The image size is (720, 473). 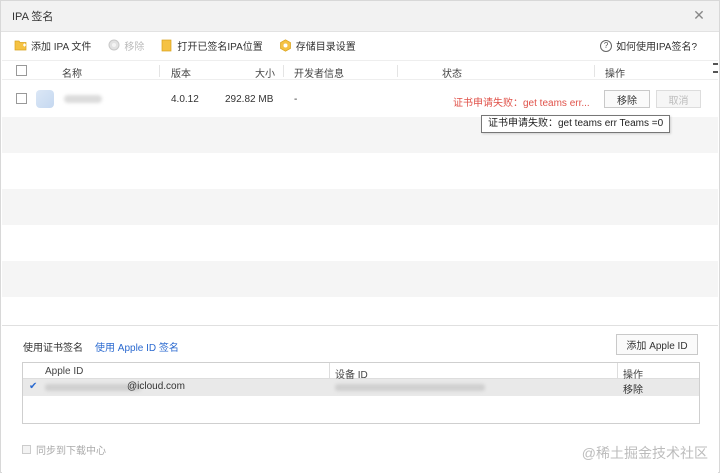 What do you see at coordinates (64, 371) in the screenshot?
I see `col-apple-id: Apple ID` at bounding box center [64, 371].